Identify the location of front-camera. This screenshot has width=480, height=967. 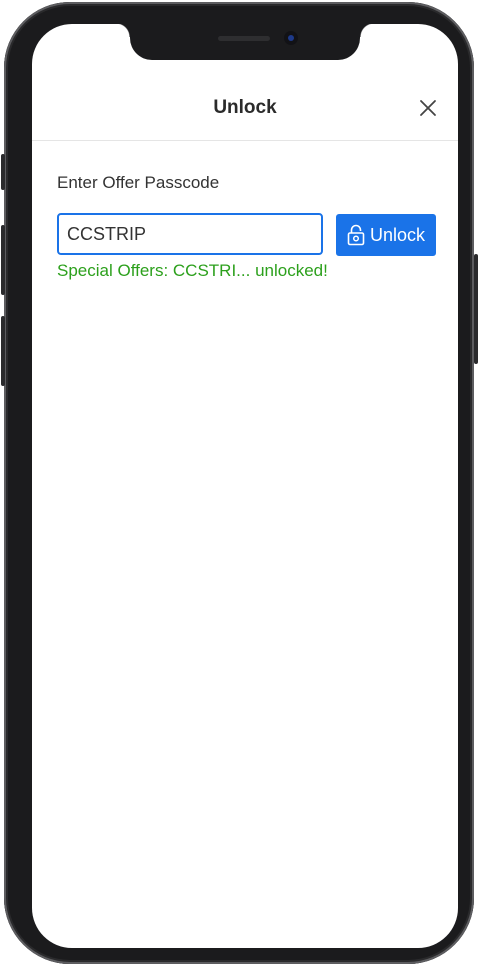
(291, 38).